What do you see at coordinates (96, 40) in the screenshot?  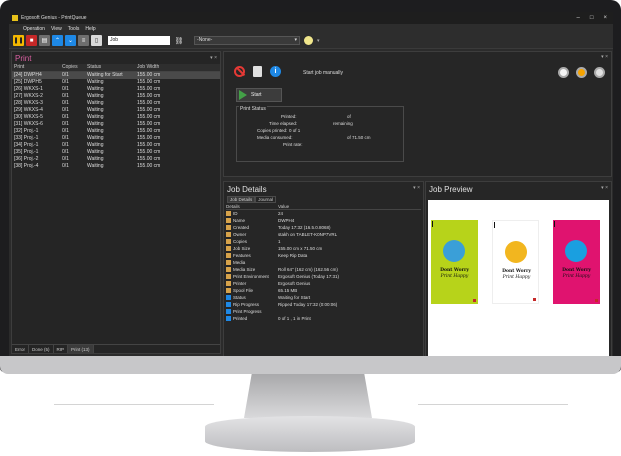 I see `document-icon: ▯` at bounding box center [96, 40].